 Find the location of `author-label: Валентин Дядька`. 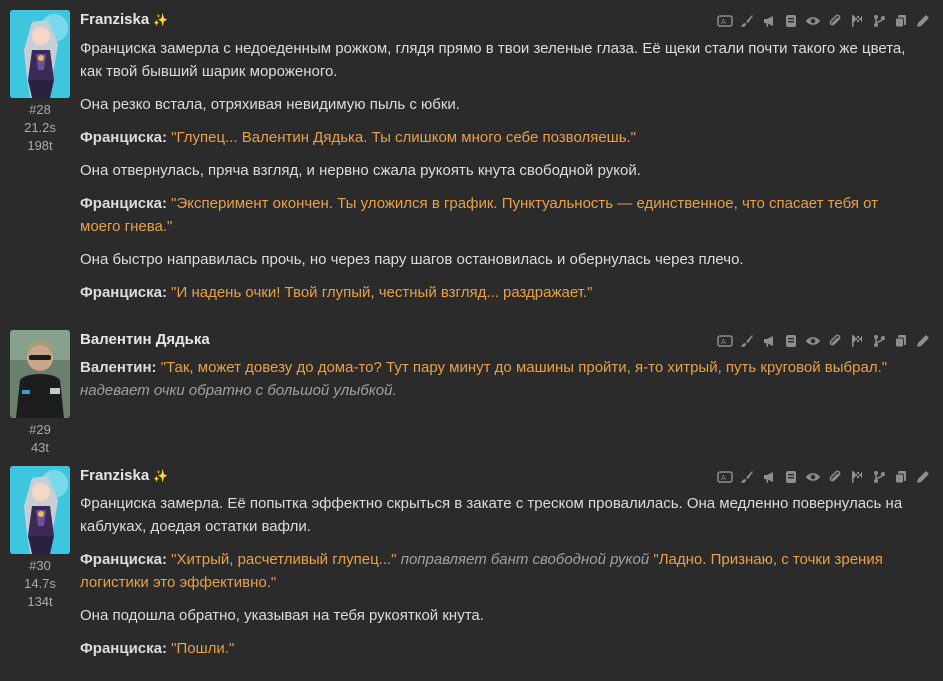

author-label: Валентин Дядька is located at coordinates (145, 339).